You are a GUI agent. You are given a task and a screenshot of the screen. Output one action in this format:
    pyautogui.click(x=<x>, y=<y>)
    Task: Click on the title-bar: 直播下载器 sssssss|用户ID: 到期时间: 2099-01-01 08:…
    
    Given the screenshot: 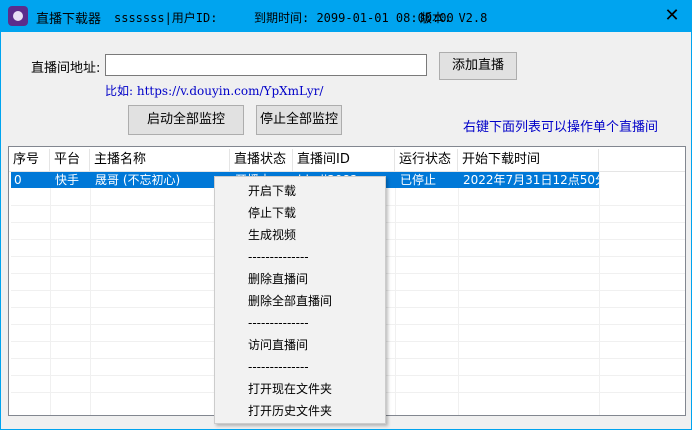 What is the action you would take?
    pyautogui.click(x=346, y=16)
    